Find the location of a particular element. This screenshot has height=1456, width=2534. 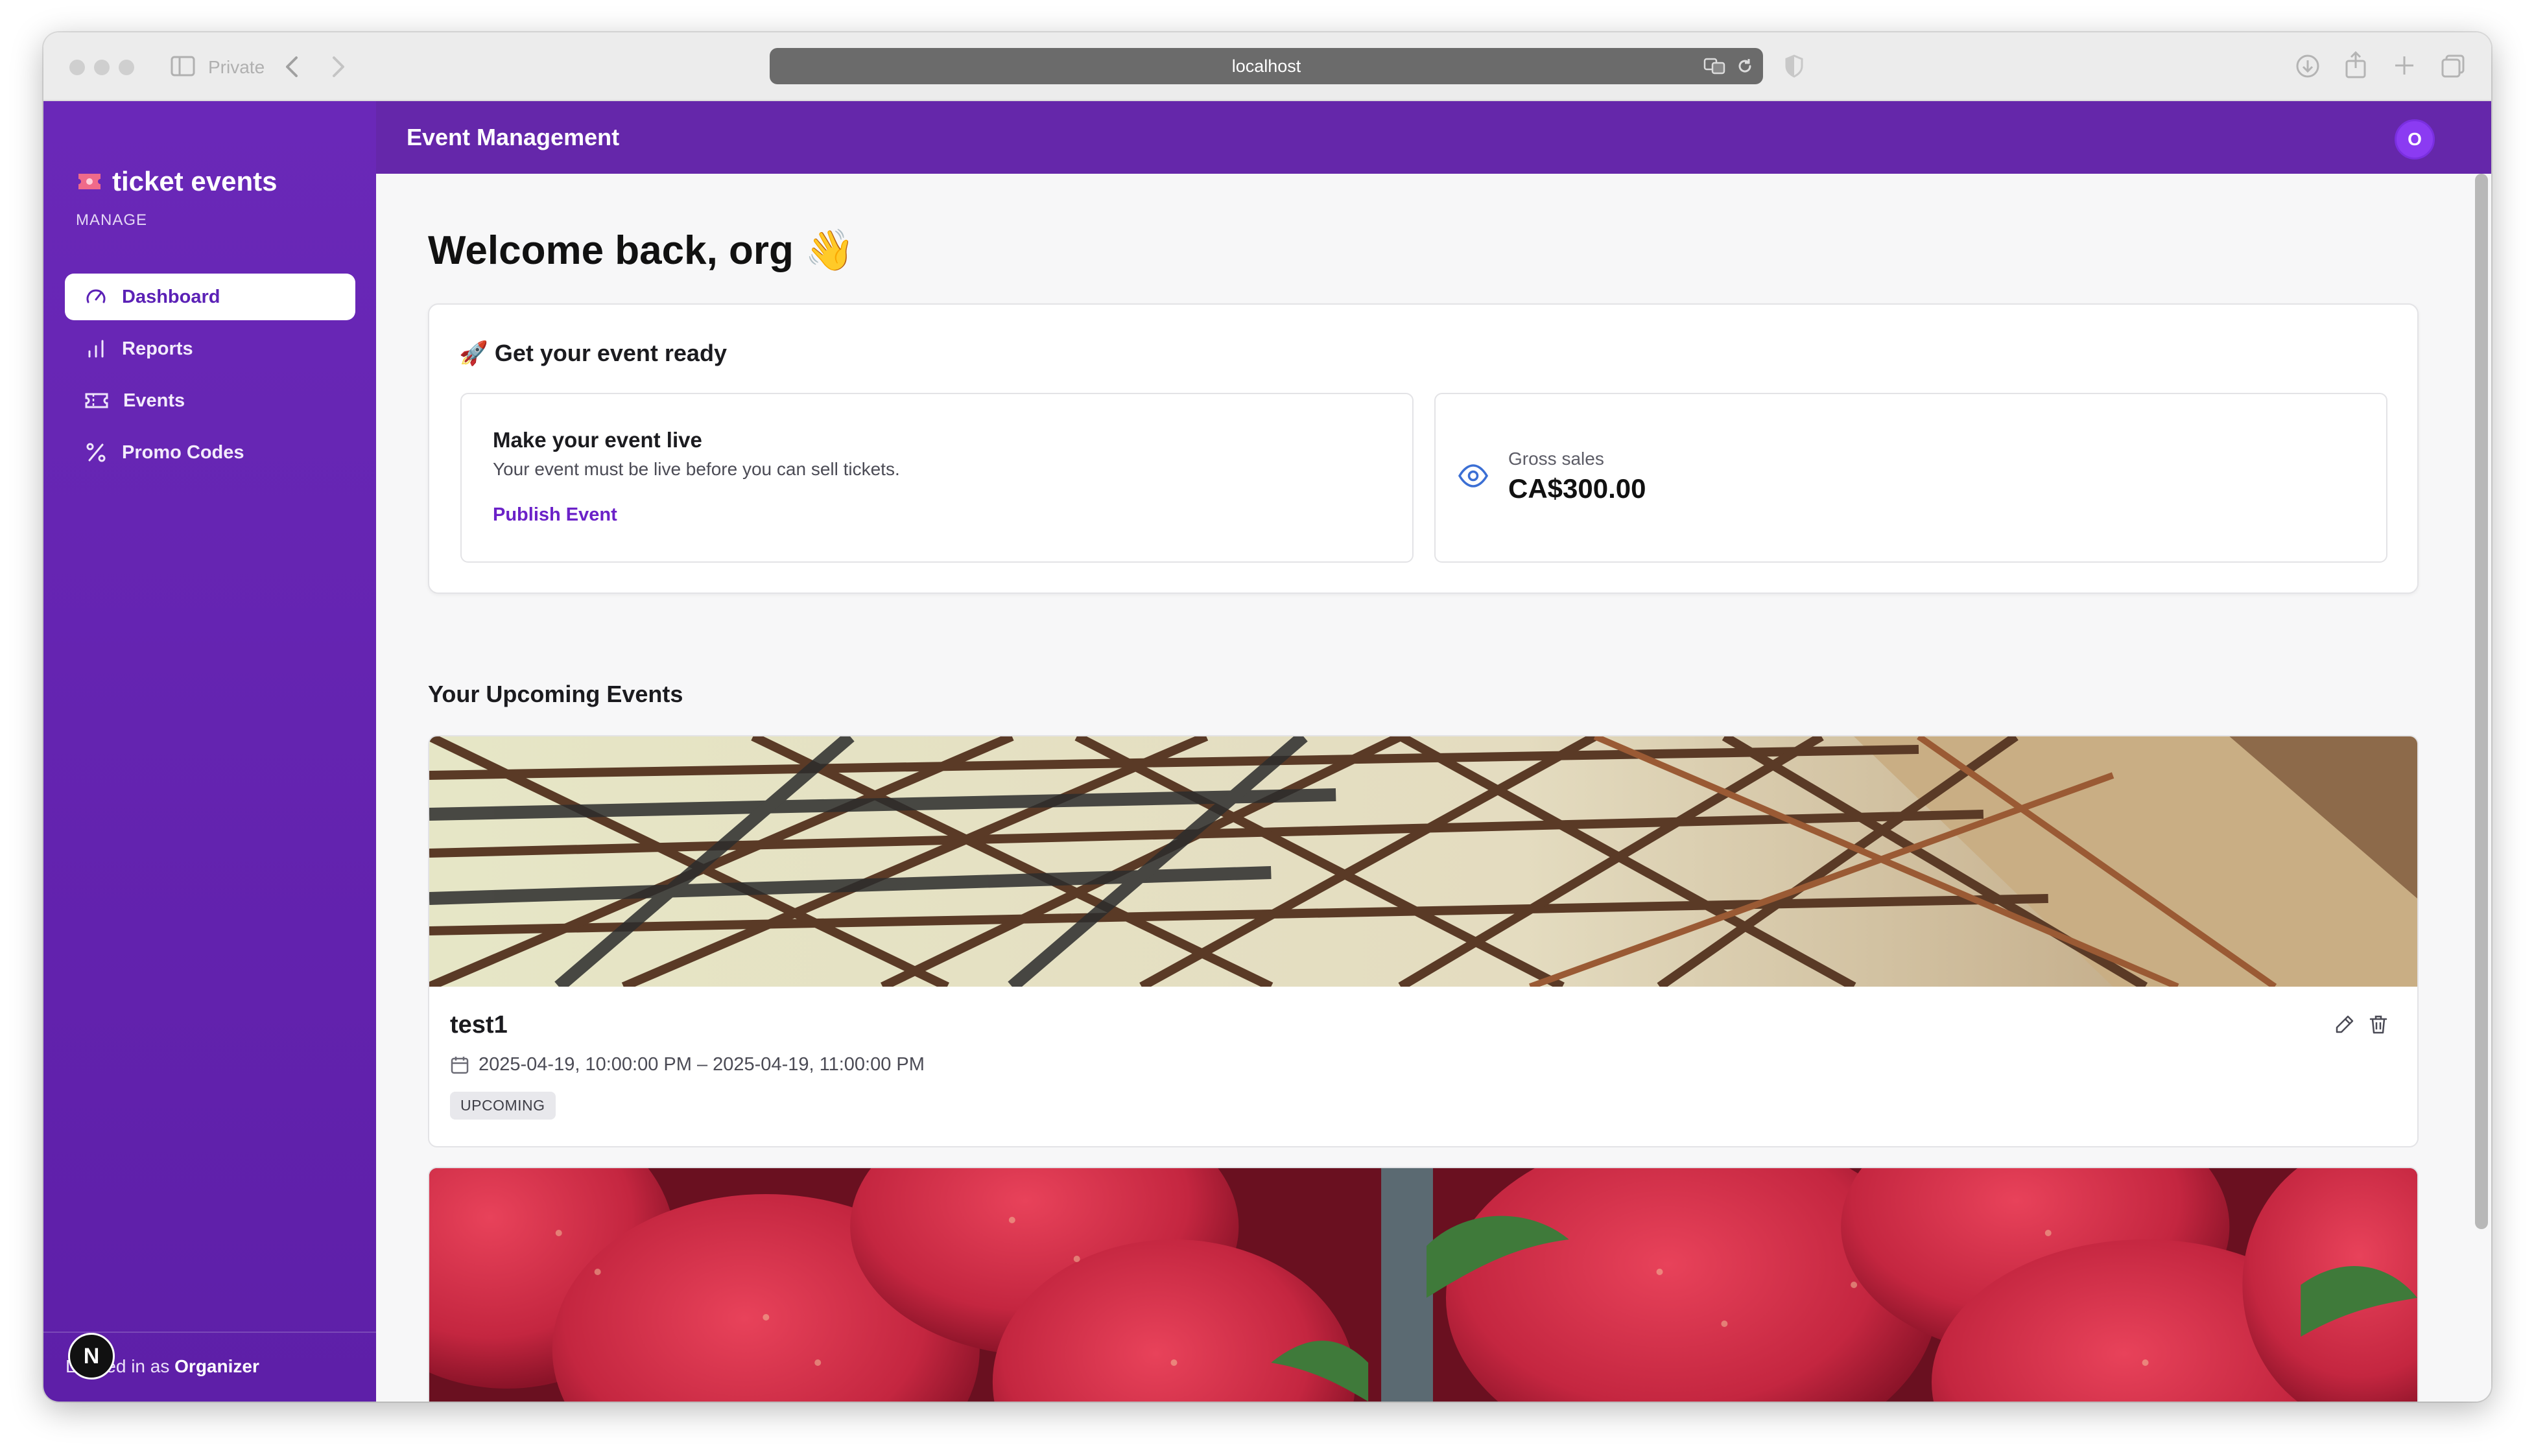

sidebar-footer: Logged in as Organizer N is located at coordinates (209, 1367).